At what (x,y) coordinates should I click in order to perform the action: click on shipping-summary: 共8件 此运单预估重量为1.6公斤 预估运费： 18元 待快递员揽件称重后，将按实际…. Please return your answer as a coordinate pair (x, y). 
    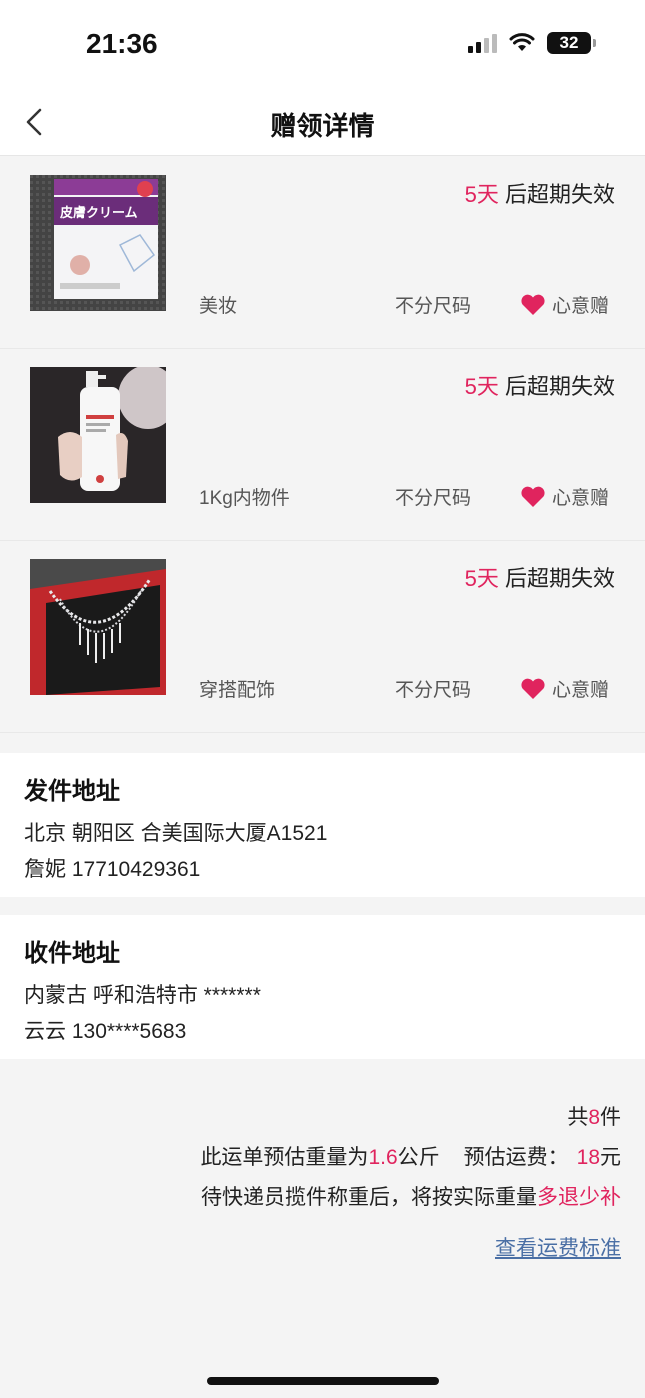
    Looking at the image, I should click on (410, 1180).